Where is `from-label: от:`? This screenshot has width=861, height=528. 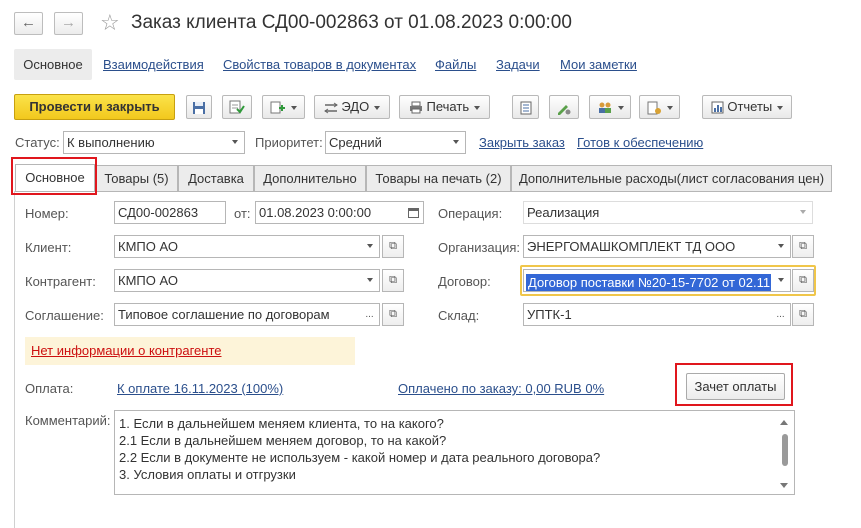 from-label: от: is located at coordinates (242, 213).